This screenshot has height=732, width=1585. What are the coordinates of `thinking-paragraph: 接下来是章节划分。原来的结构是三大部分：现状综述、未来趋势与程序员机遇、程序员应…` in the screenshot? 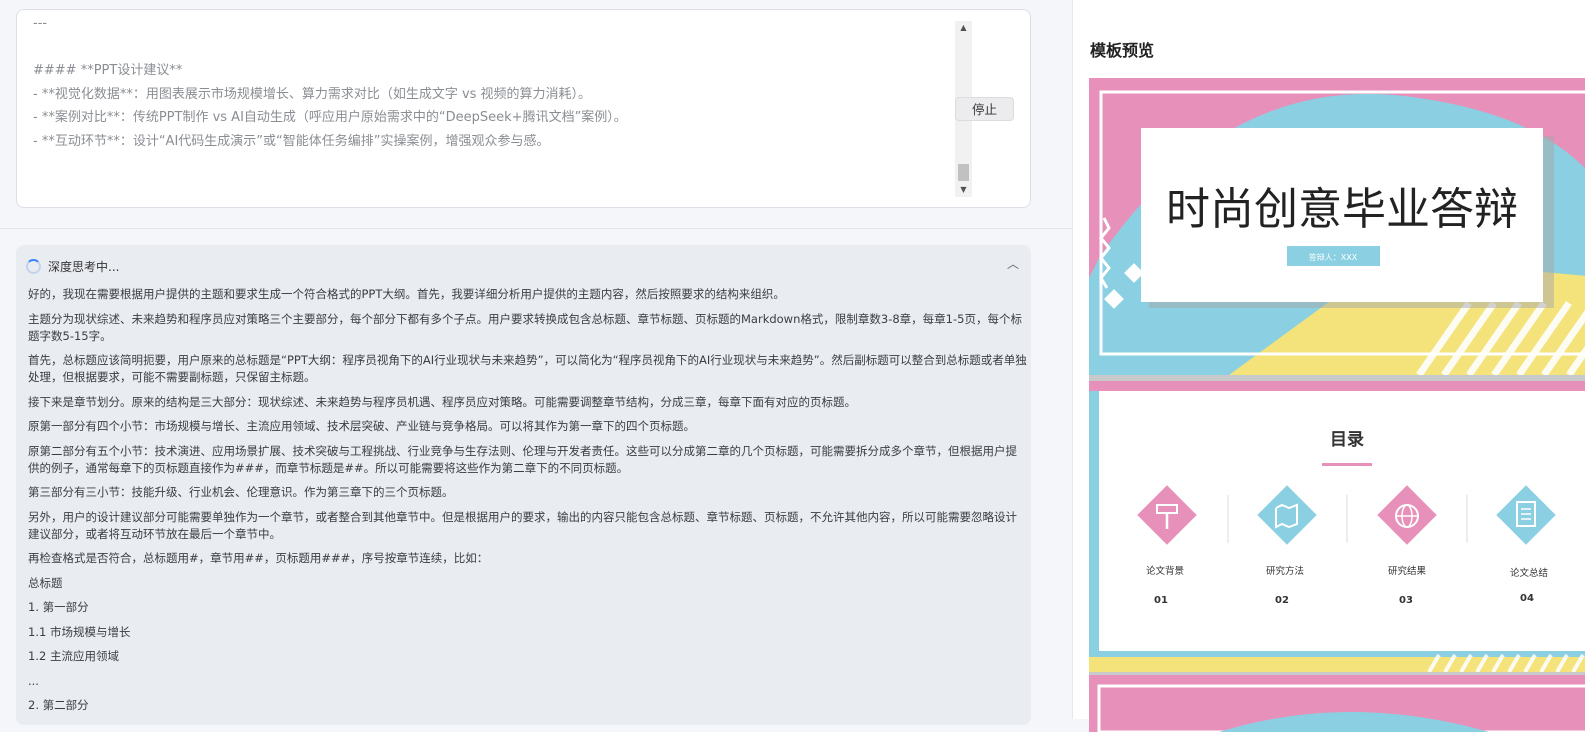 It's located at (442, 401).